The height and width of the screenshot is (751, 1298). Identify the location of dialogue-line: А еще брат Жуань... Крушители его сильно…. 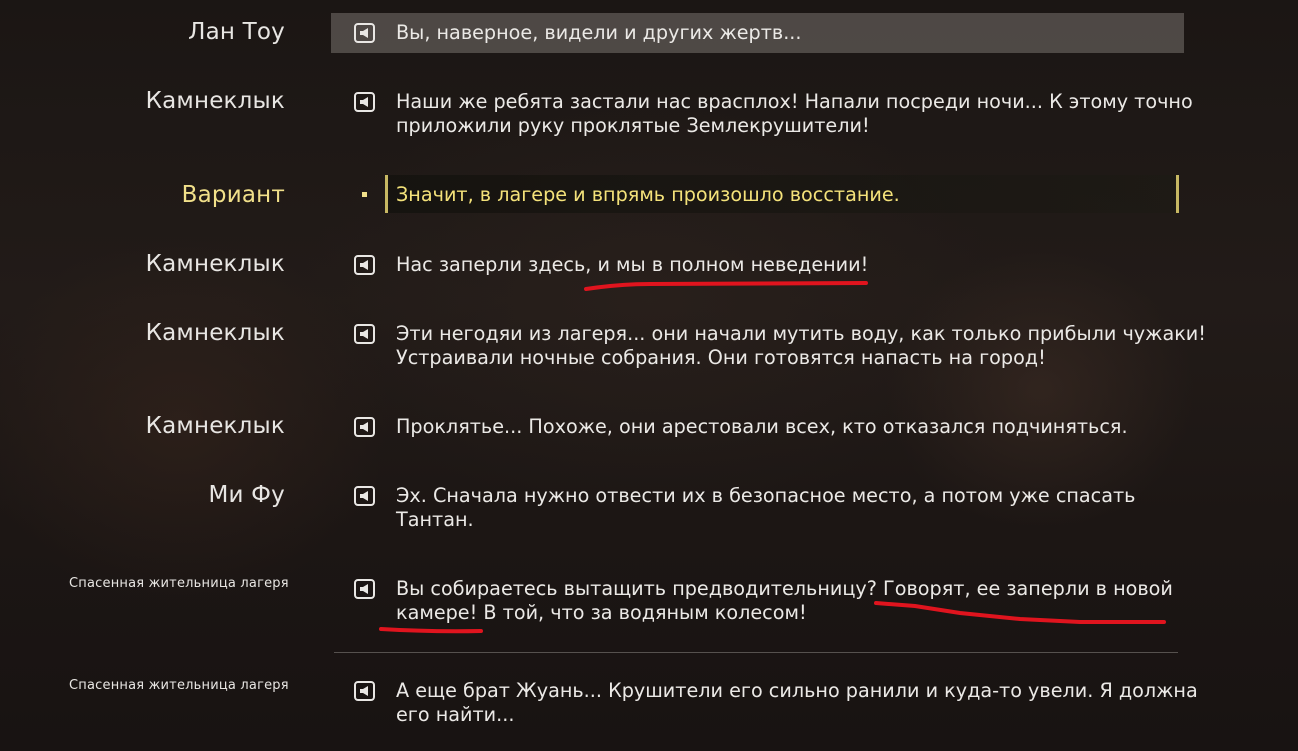
(797, 690).